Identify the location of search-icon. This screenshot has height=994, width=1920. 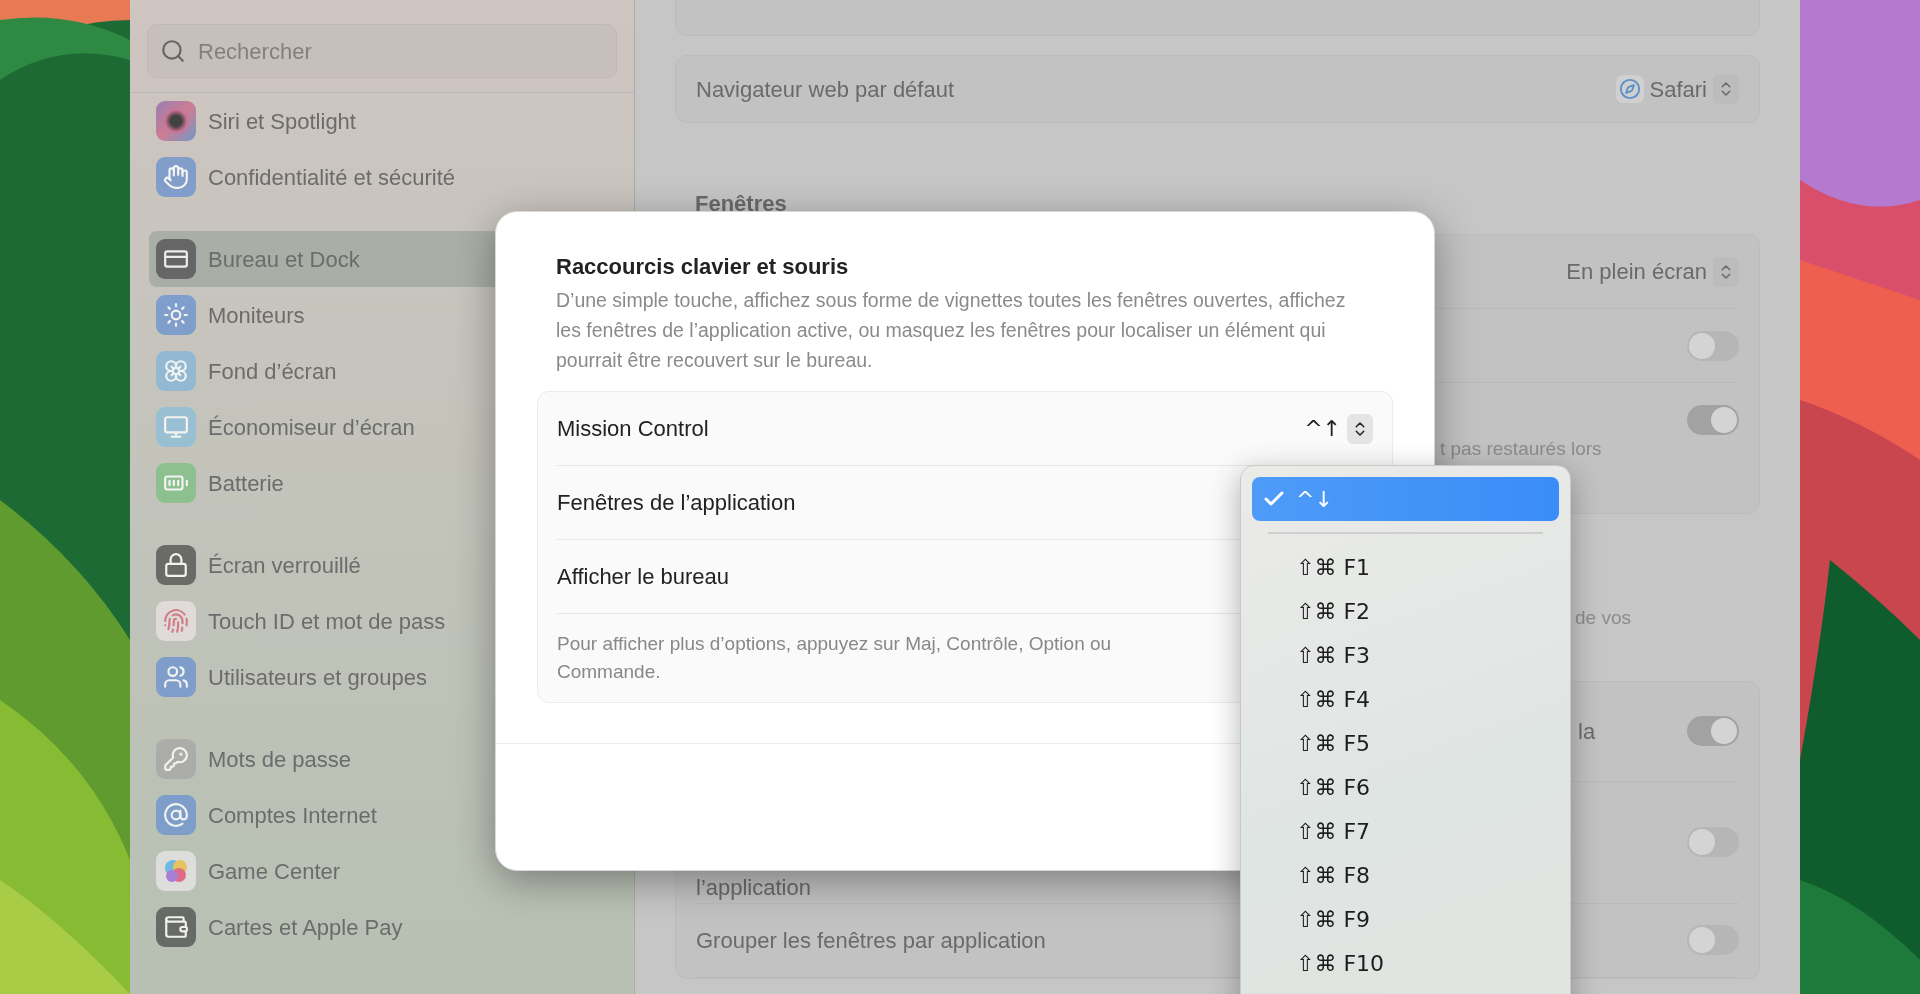
(173, 51).